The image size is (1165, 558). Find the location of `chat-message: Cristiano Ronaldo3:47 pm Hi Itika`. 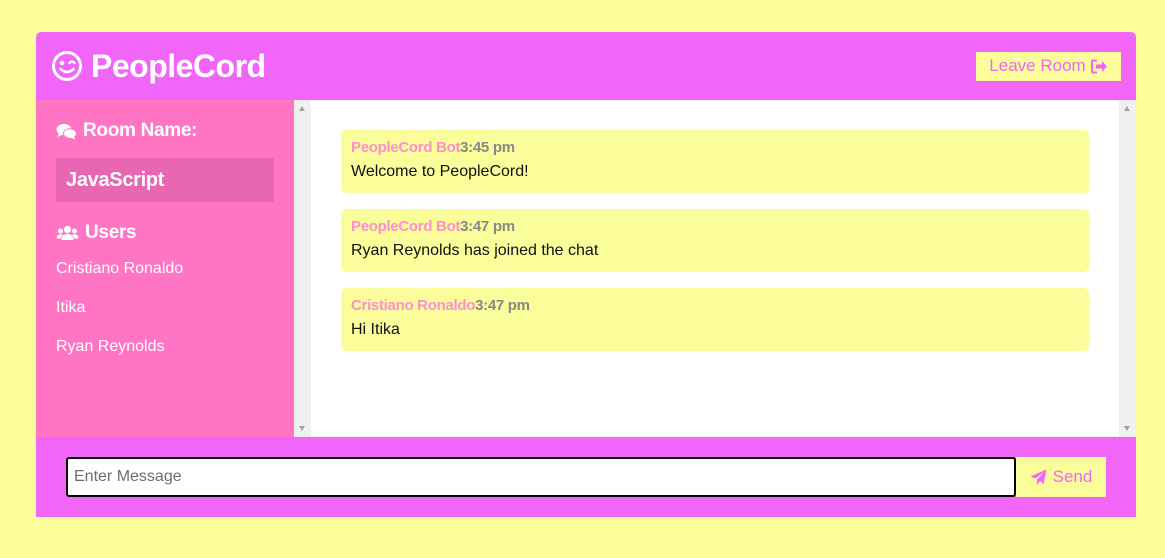

chat-message: Cristiano Ronaldo3:47 pm Hi Itika is located at coordinates (715, 319).